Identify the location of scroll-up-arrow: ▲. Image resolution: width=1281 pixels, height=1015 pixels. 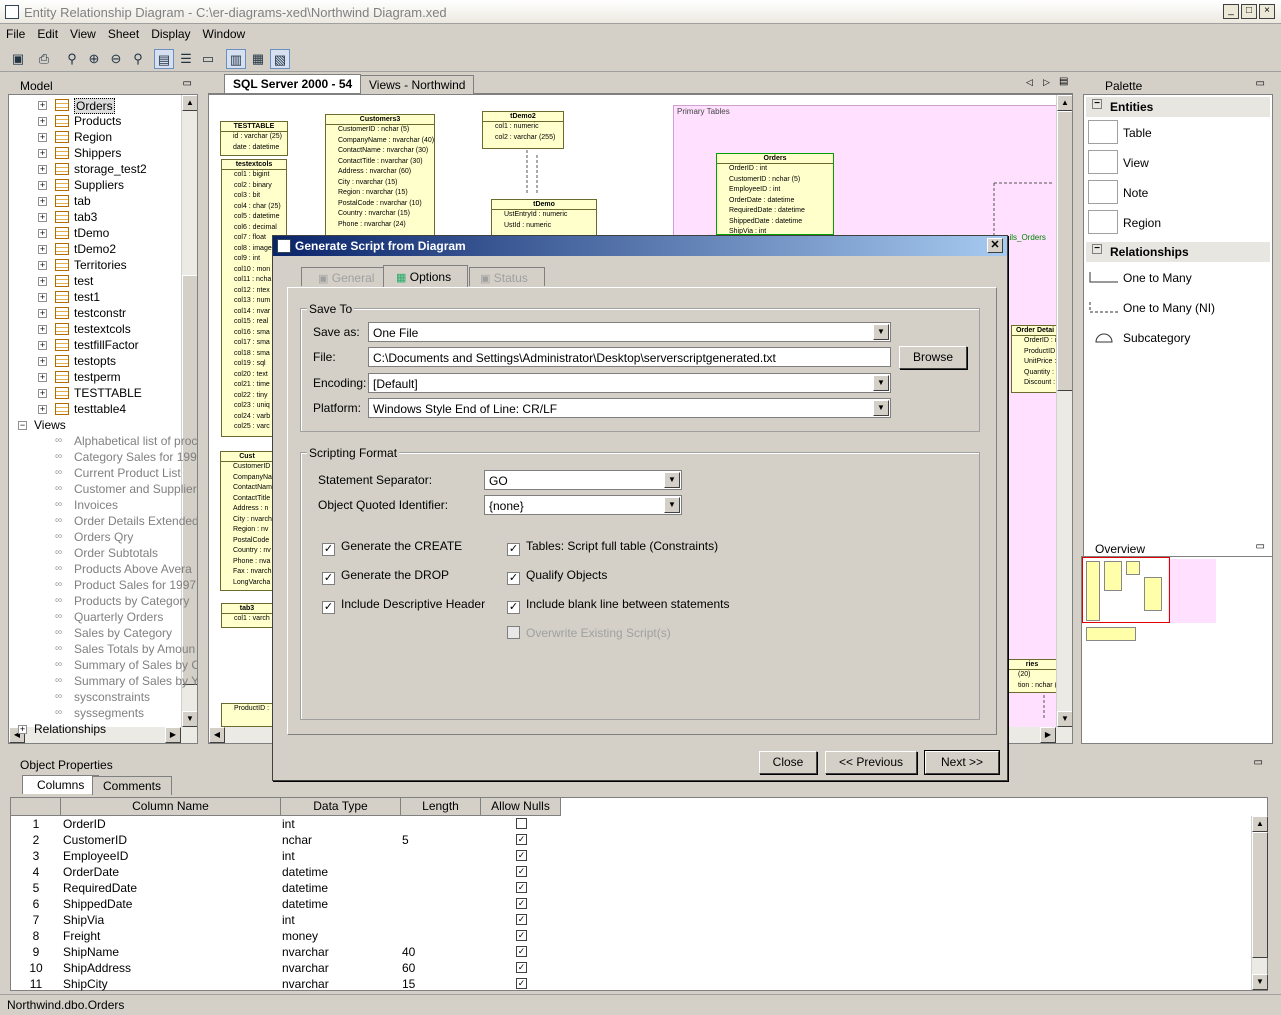
(1260, 824).